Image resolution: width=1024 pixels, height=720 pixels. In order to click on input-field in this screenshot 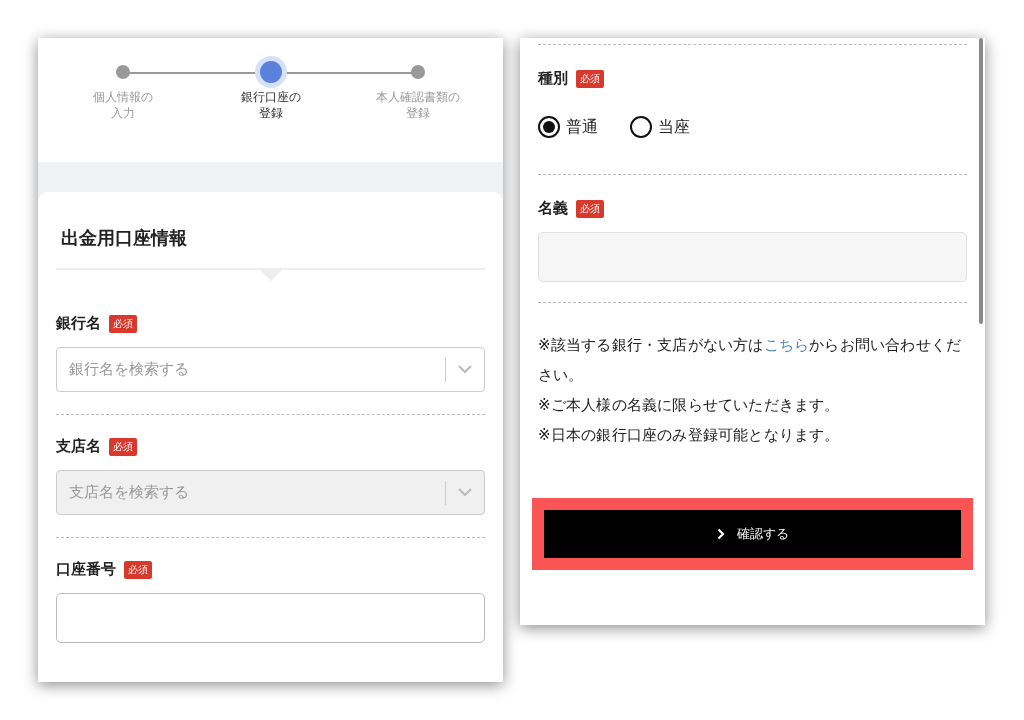, I will do `click(270, 618)`.